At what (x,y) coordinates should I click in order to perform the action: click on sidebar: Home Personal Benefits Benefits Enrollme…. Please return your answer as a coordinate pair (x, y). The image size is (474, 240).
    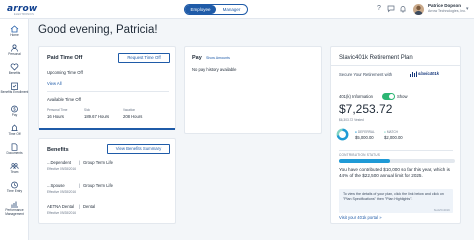
    Looking at the image, I should click on (14, 129).